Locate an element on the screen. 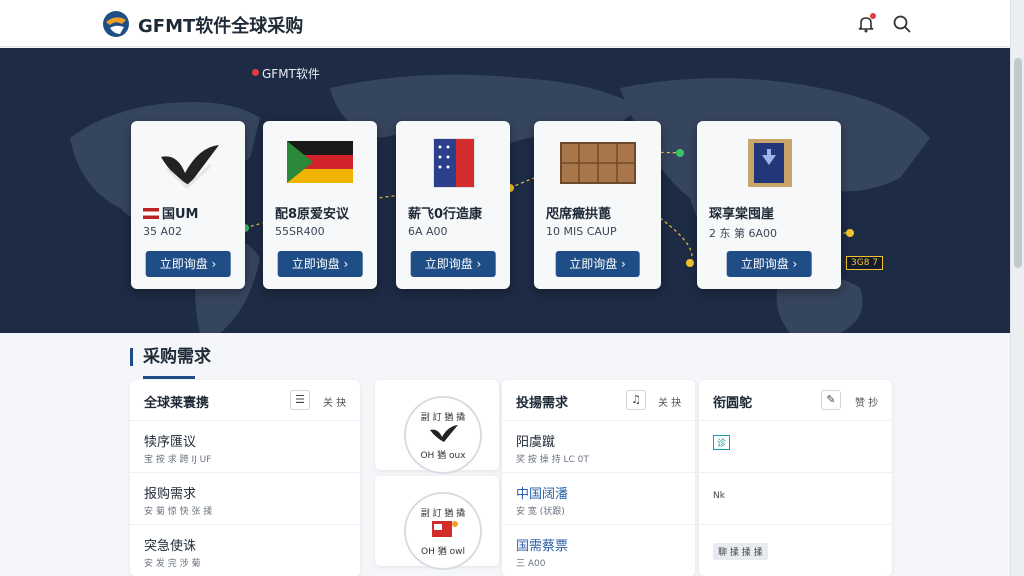 Image resolution: width=1024 pixels, height=576 pixels. list-item: 报购需求 安 菊 惊 快 张 揉 is located at coordinates (245, 498).